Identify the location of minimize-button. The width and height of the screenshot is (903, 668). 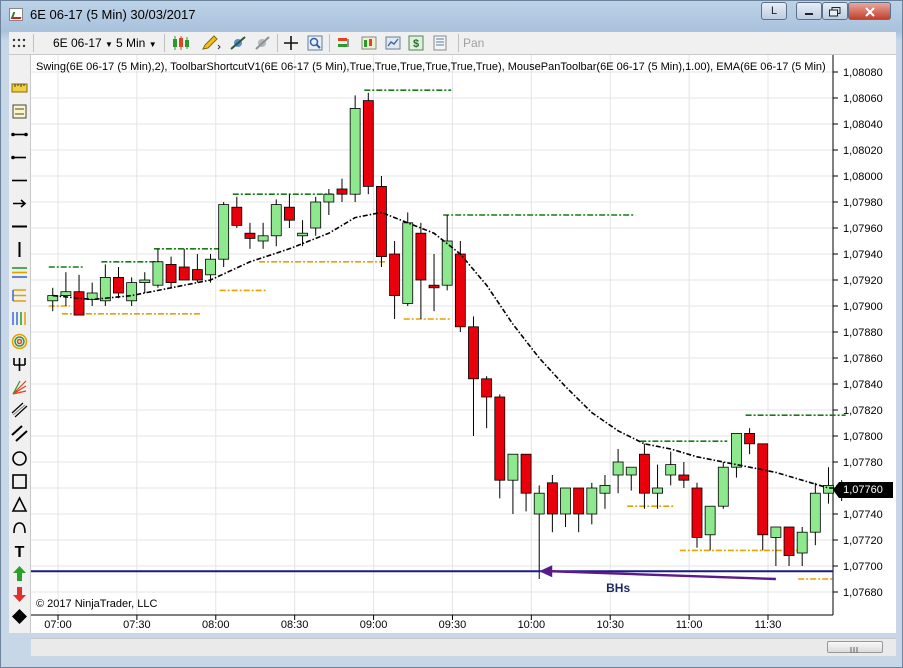
(809, 11).